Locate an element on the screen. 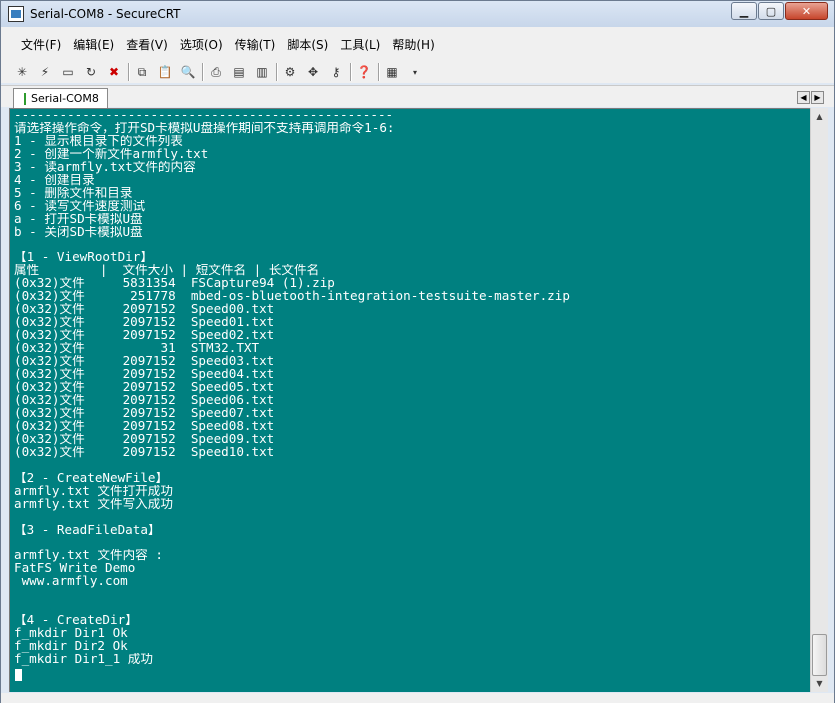  terminal-line: (0x32)文件 2097152 Speed03.txt is located at coordinates (144, 362).